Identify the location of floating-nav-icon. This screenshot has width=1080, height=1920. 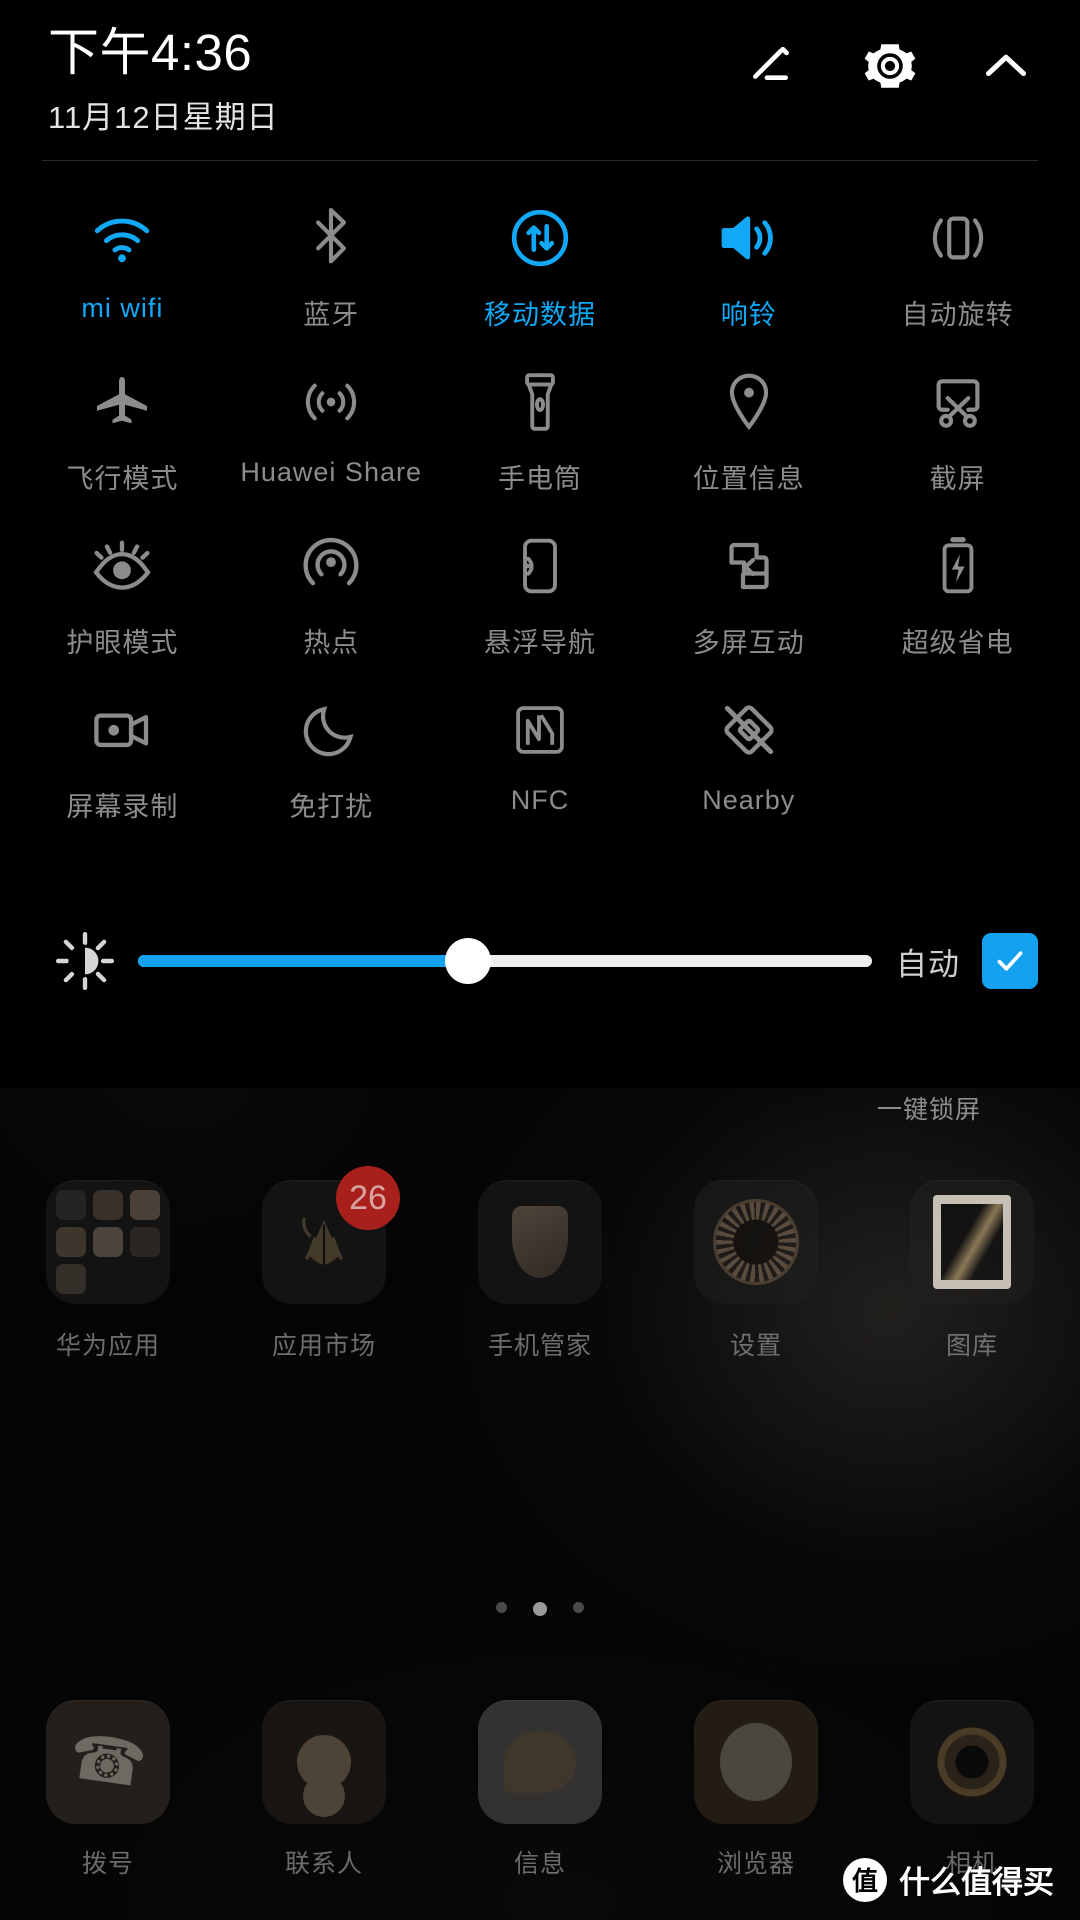
(540, 566).